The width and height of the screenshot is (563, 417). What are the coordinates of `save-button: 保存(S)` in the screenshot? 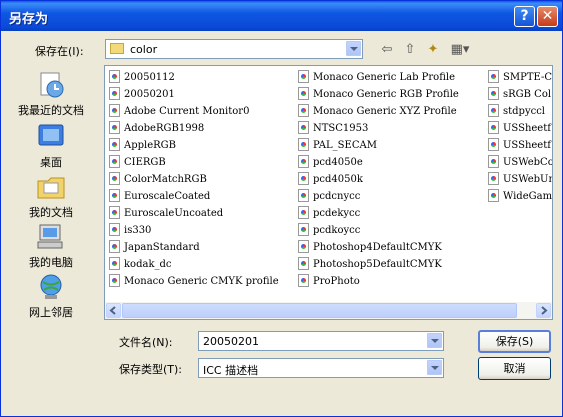 It's located at (514, 341).